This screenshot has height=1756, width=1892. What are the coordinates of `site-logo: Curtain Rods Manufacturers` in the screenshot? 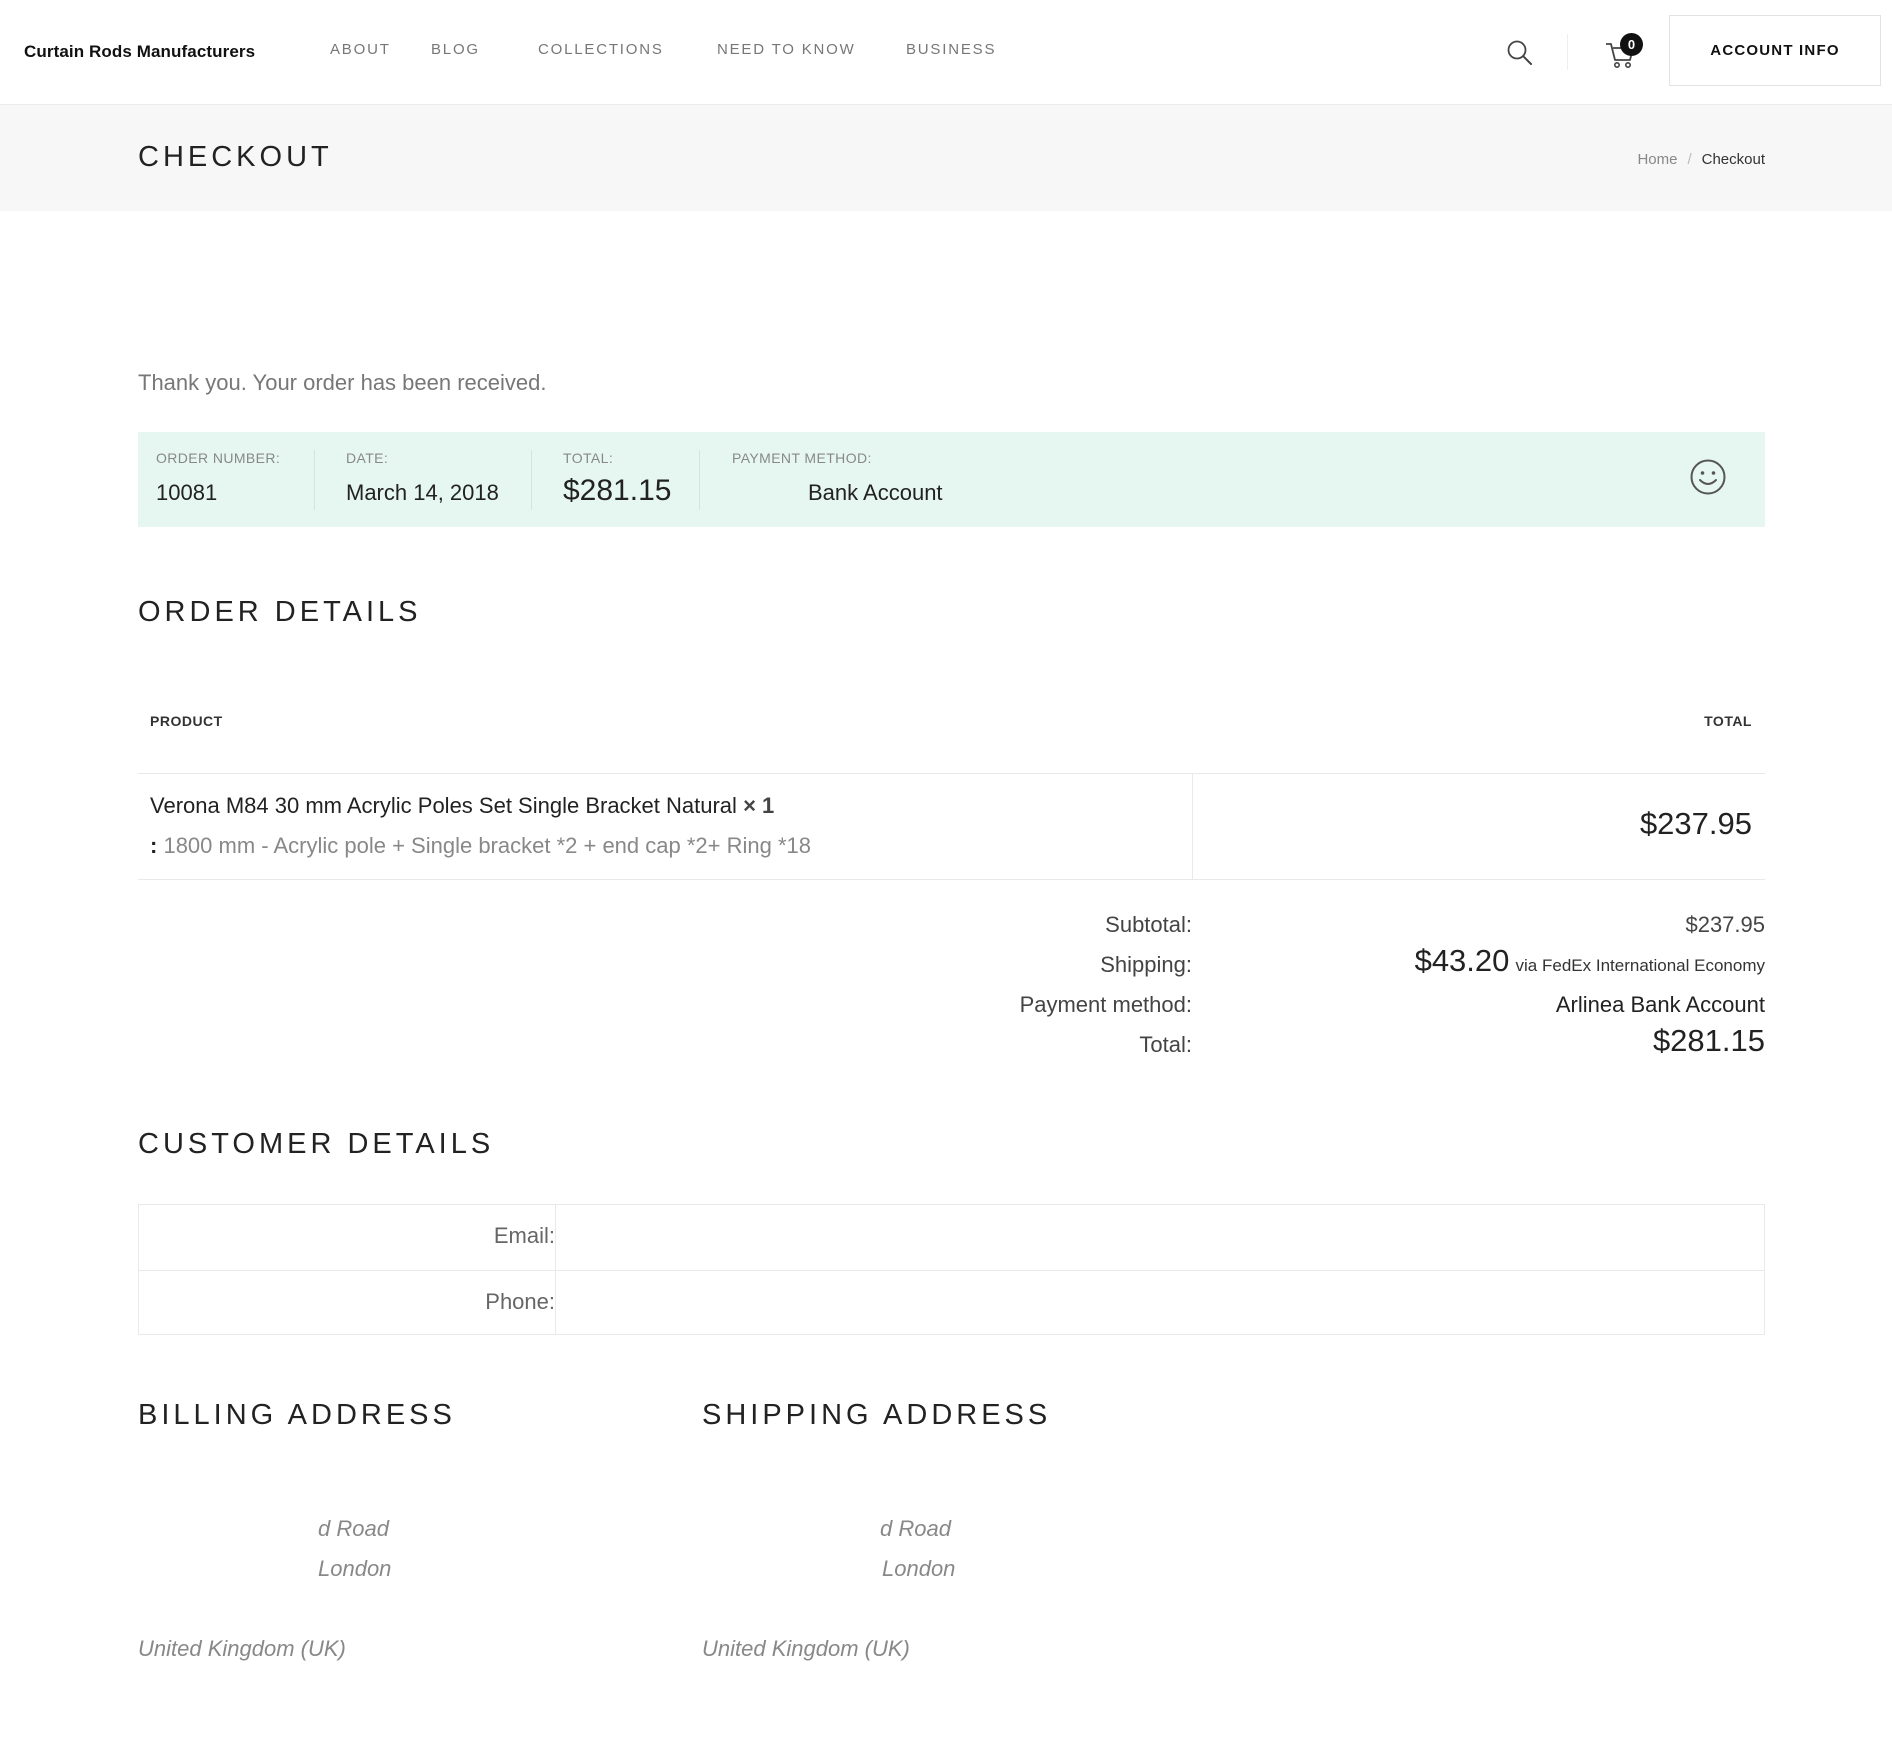 It's located at (139, 52).